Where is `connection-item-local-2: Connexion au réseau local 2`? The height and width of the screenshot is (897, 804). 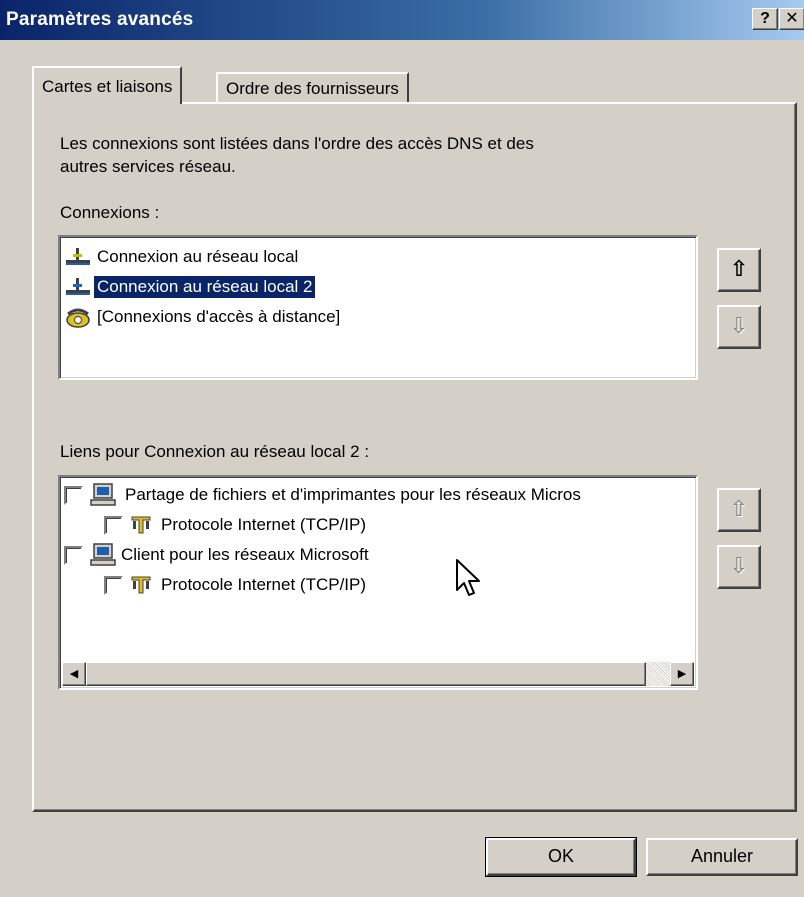 connection-item-local-2: Connexion au réseau local 2 is located at coordinates (190, 287).